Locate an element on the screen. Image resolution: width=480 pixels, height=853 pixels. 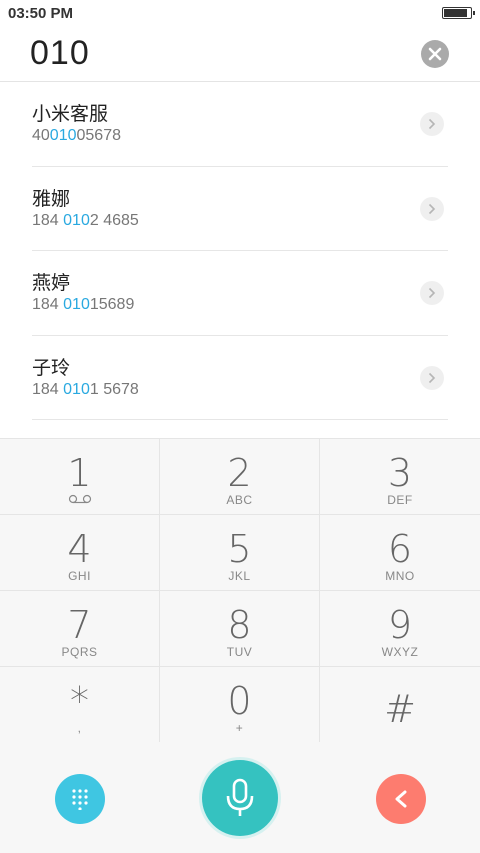
key-digit: 8 is located at coordinates (239, 625).